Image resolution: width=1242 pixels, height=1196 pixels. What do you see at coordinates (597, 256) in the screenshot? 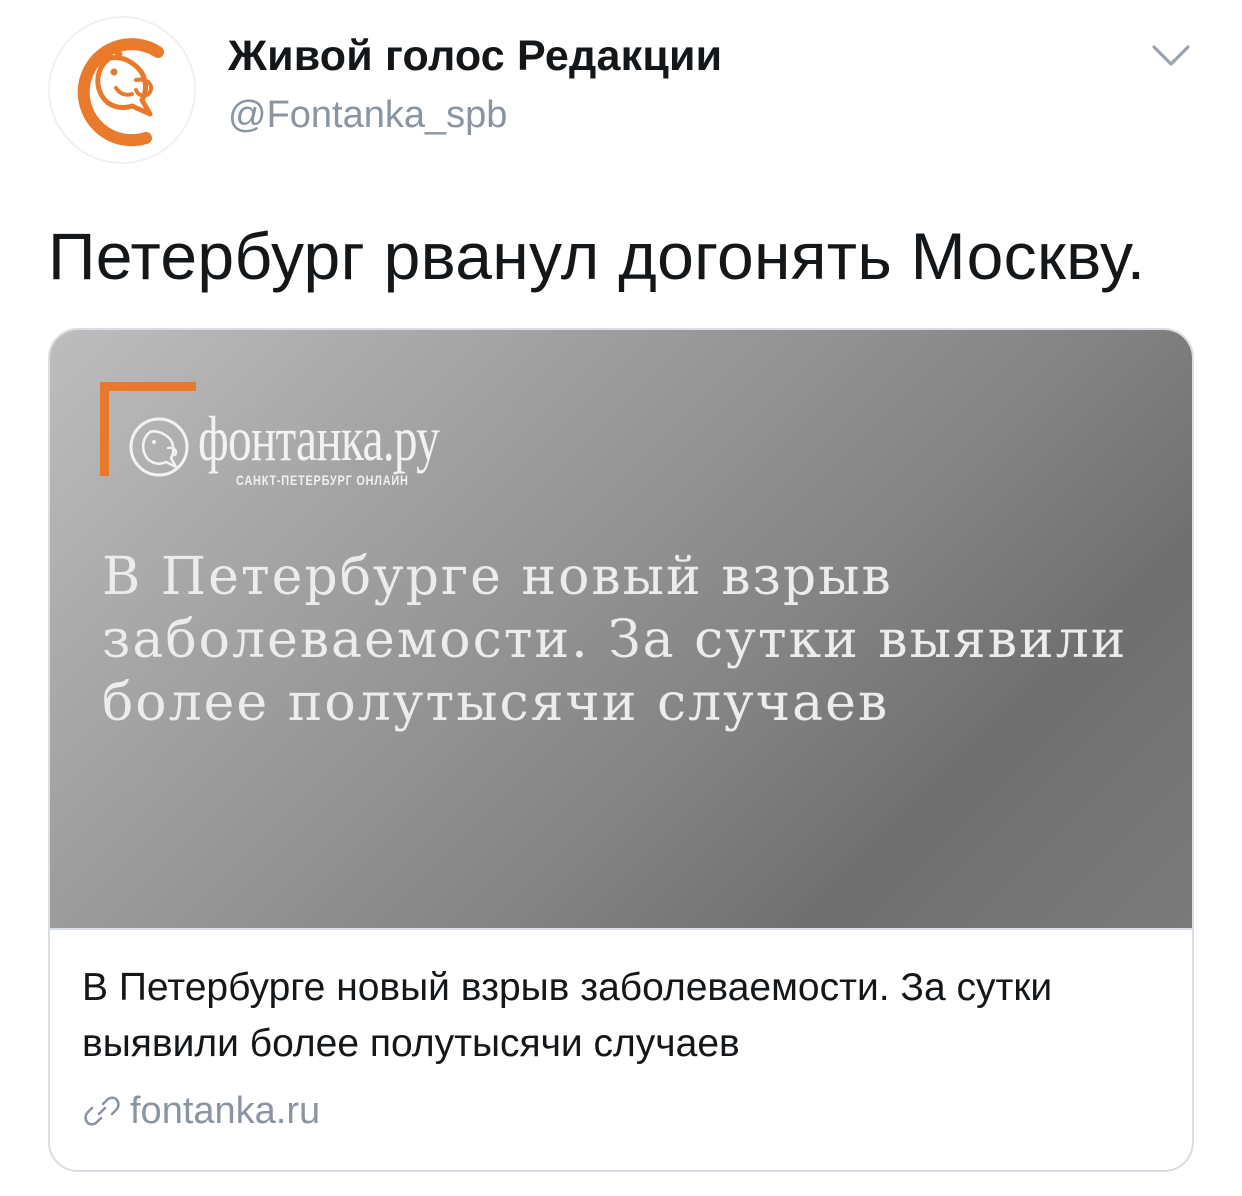
I see `tweet-text: Петербург рванул догонять Москву.` at bounding box center [597, 256].